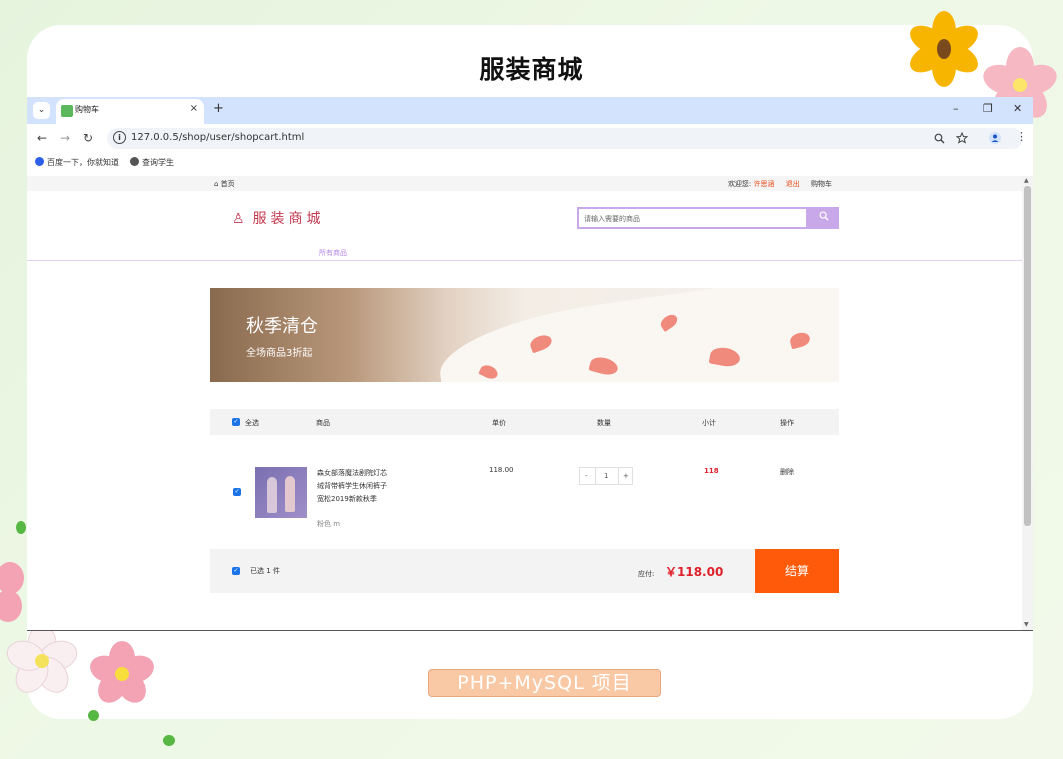 This screenshot has width=1063, height=759. I want to click on baidu-paw-icon, so click(39, 161).